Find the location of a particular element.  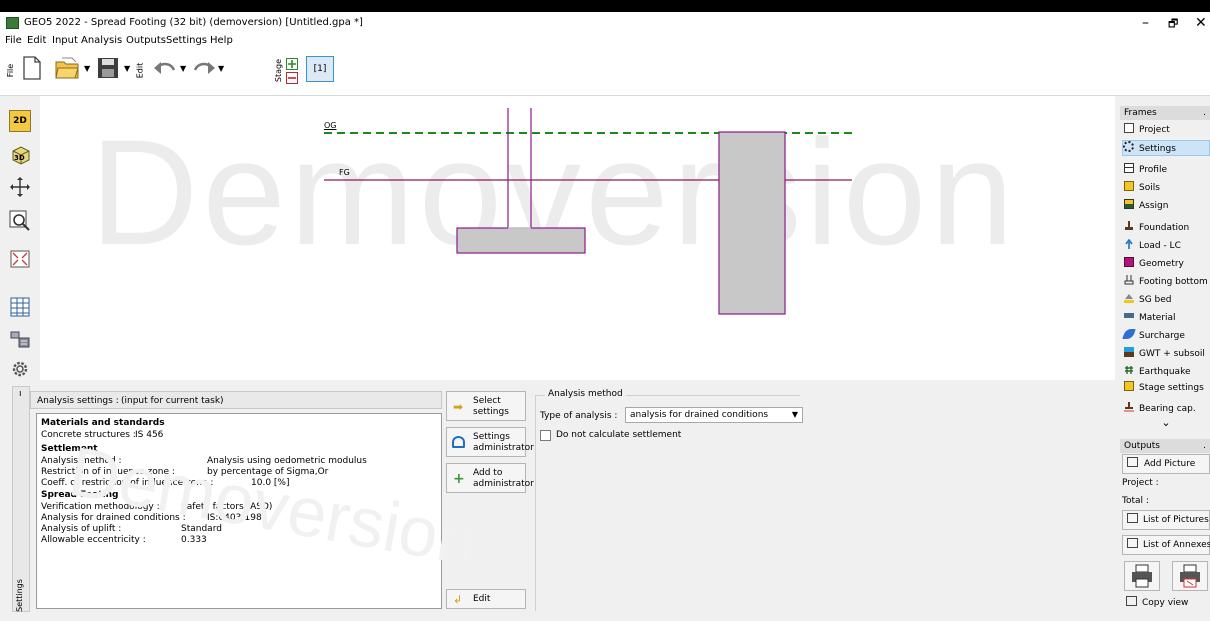

outputs-project: Project : is located at coordinates (1140, 483).